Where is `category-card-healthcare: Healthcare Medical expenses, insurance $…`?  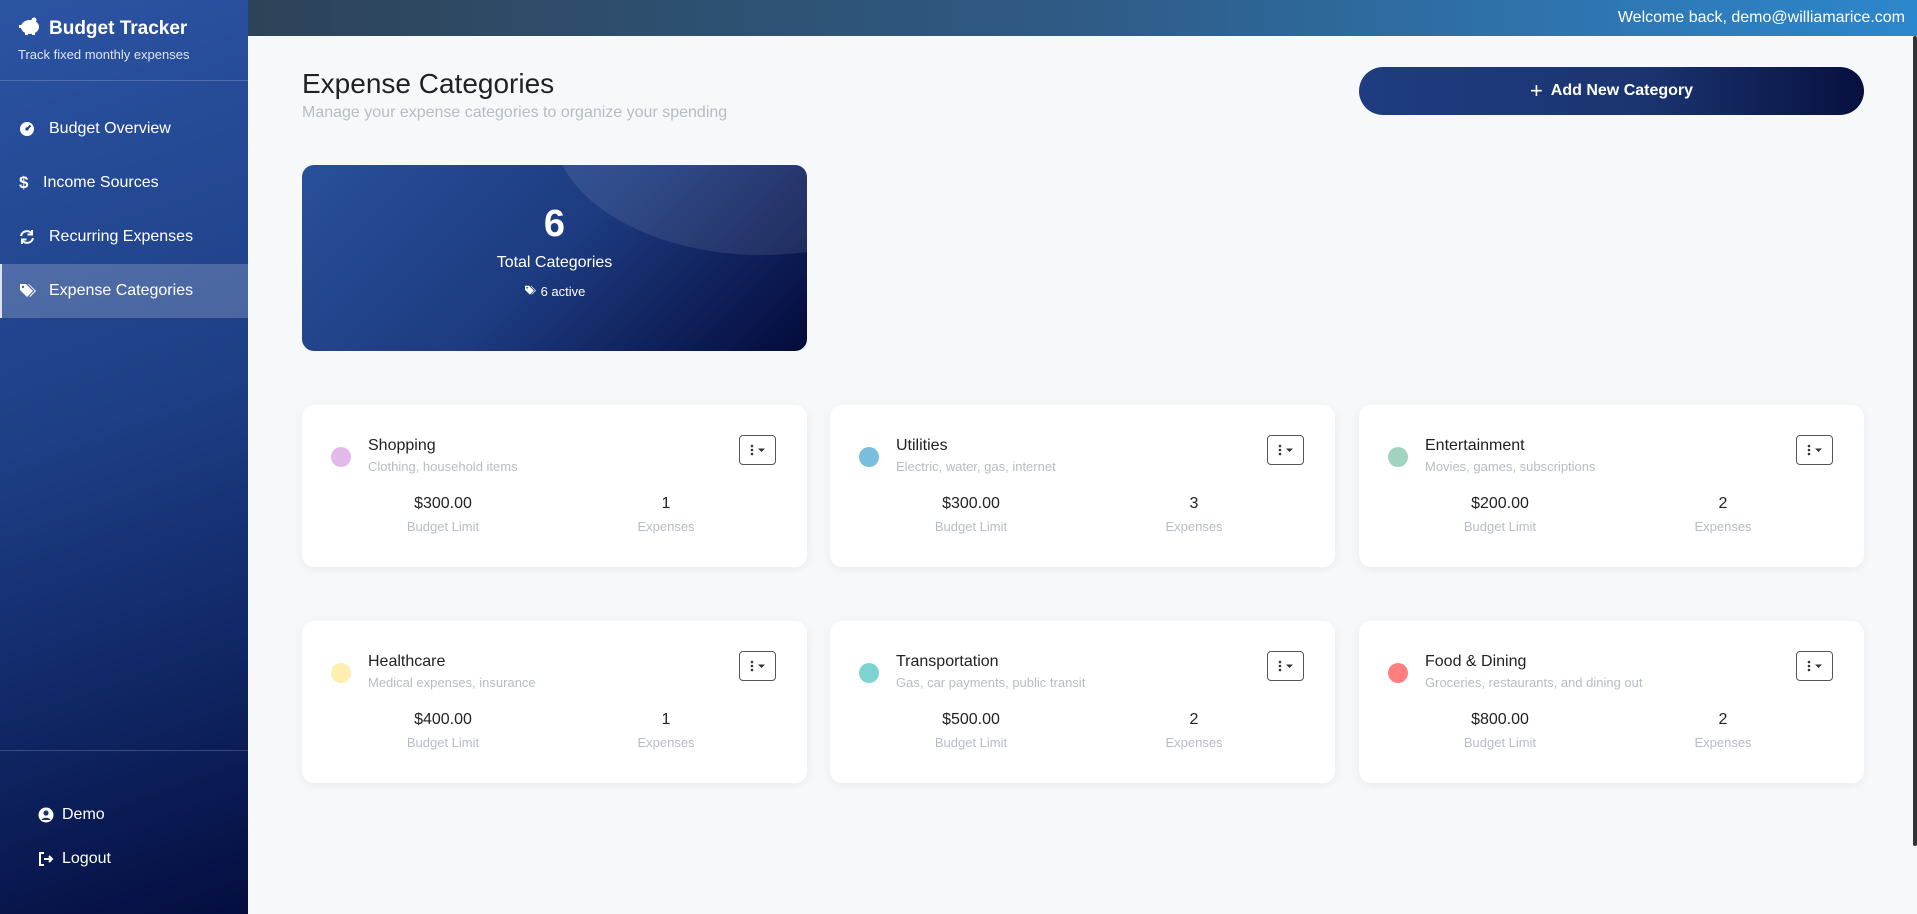 category-card-healthcare: Healthcare Medical expenses, insurance $… is located at coordinates (554, 702).